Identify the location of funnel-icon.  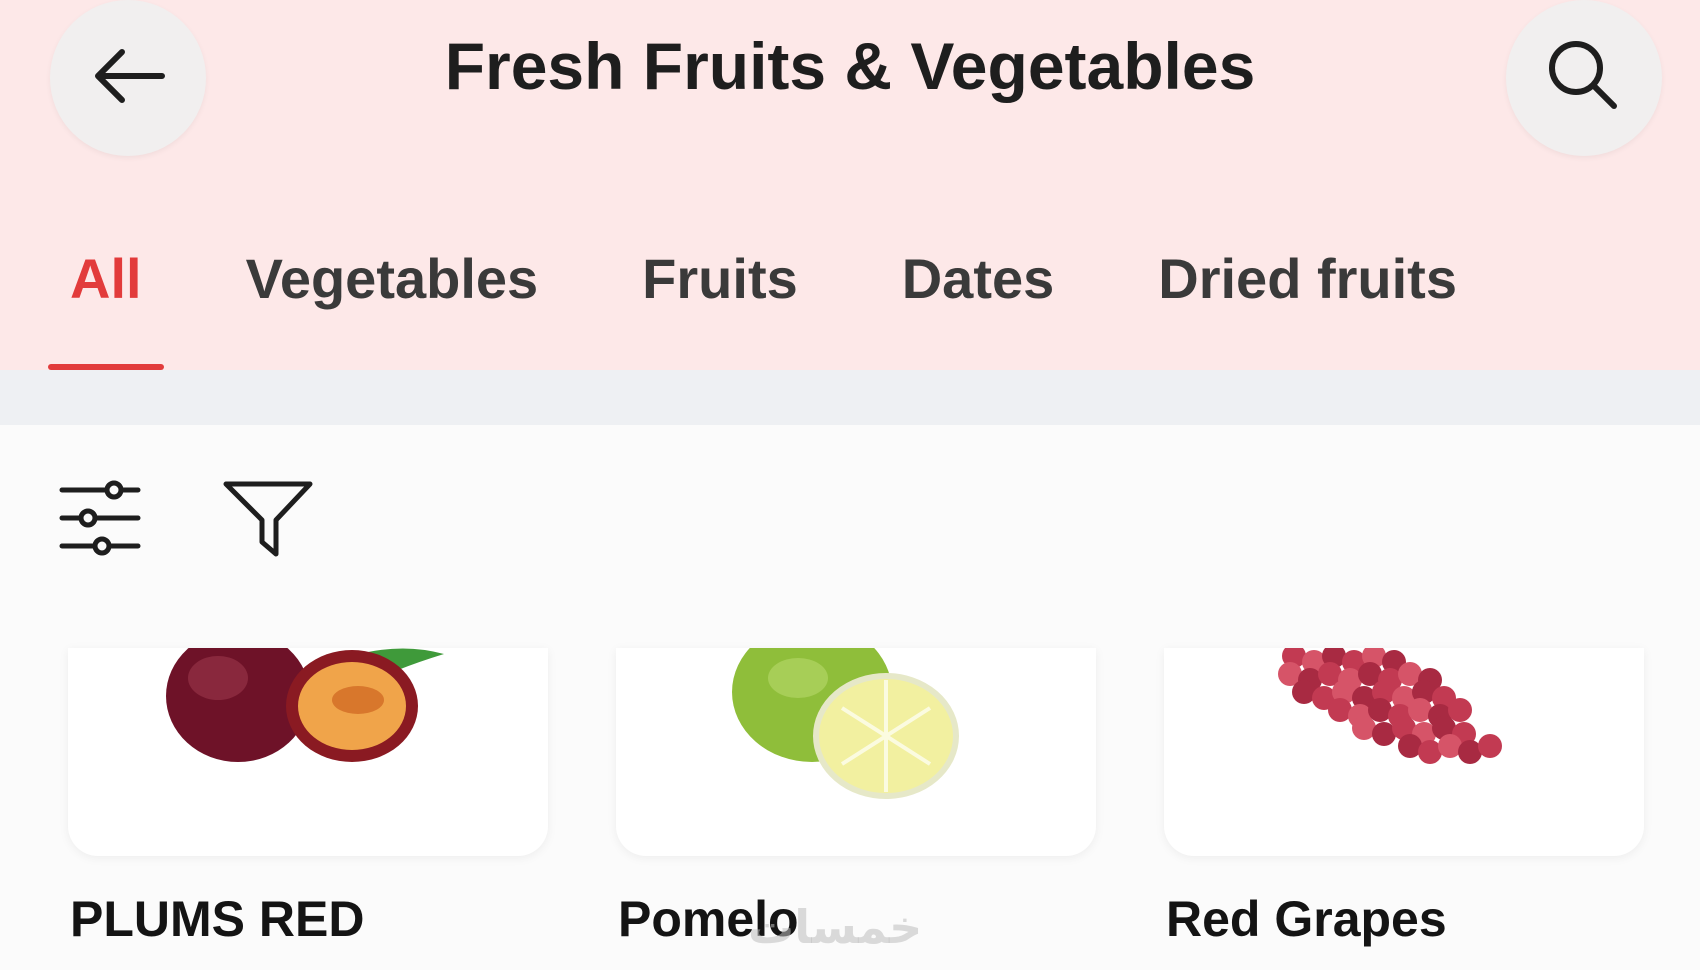
(268, 520).